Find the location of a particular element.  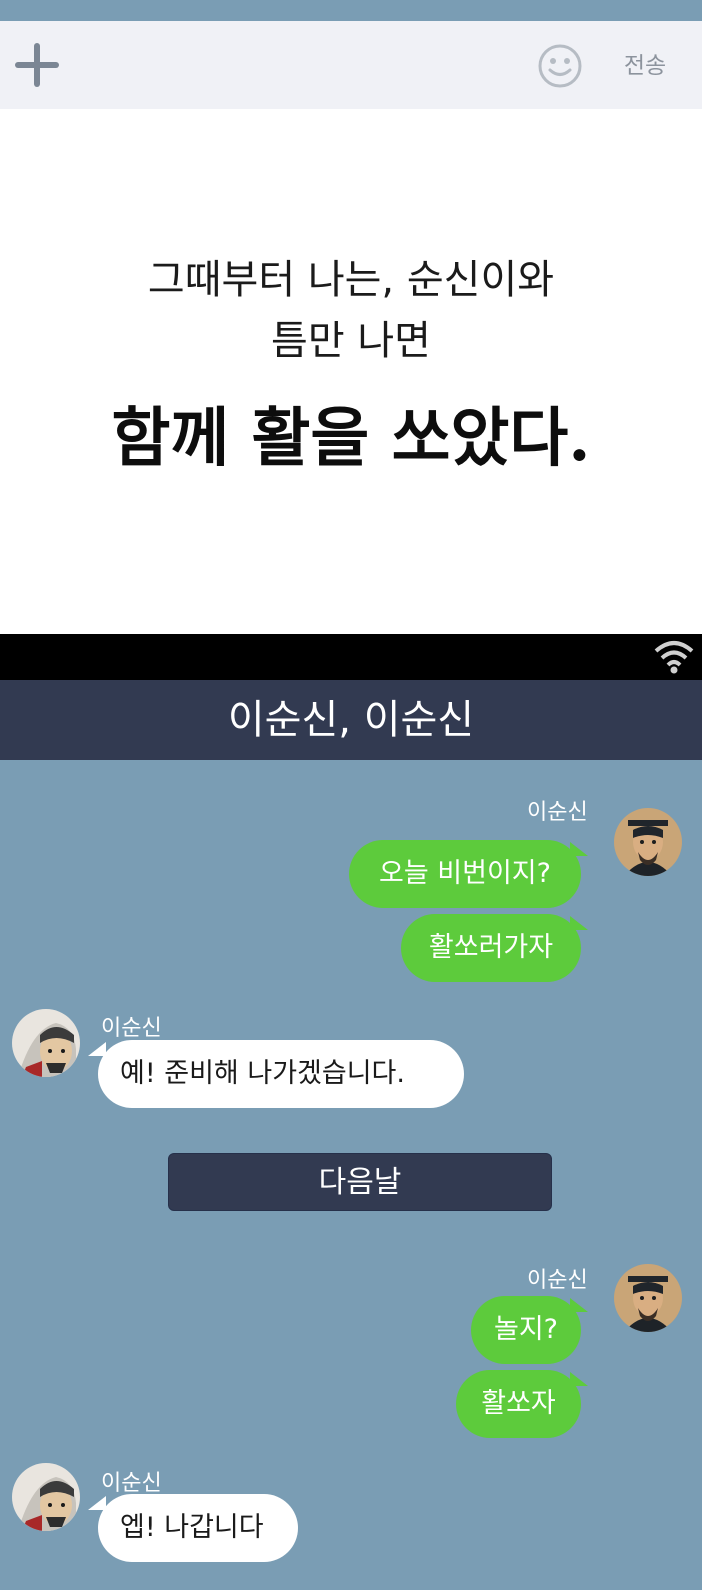

caption-line-3: 함께 활을 쏘았다. is located at coordinates (351, 438).